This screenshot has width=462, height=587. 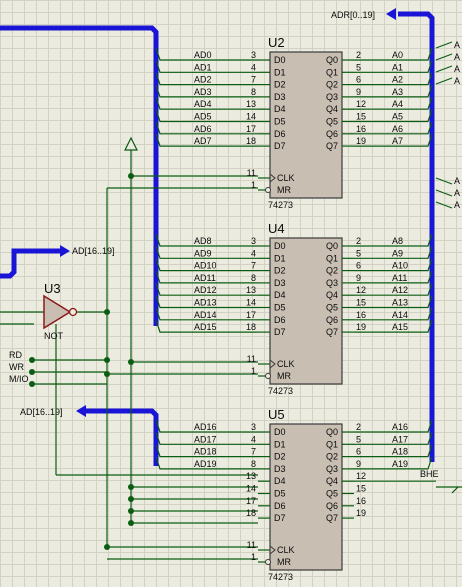 What do you see at coordinates (32, 372) in the screenshot?
I see `wr-terminal` at bounding box center [32, 372].